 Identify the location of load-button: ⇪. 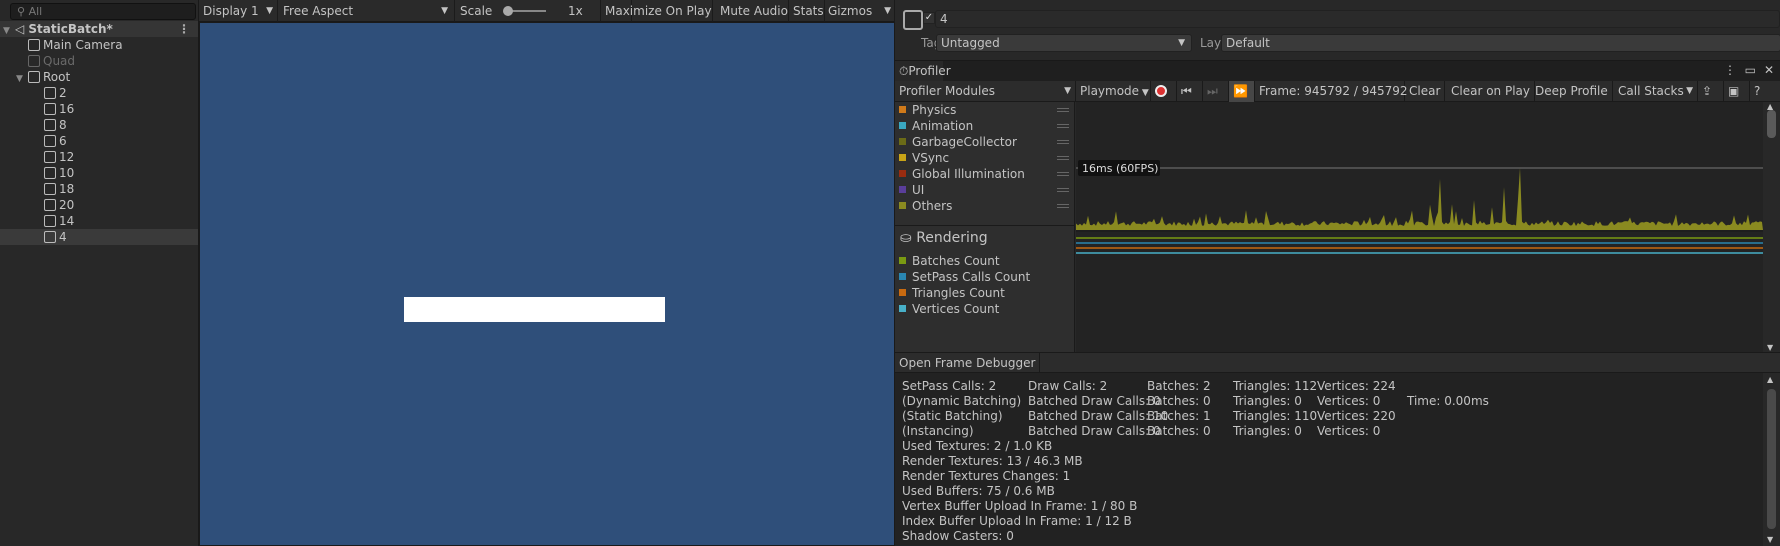
(1711, 91).